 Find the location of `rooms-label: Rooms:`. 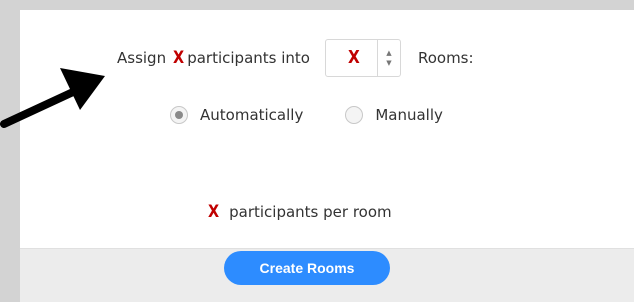

rooms-label: Rooms: is located at coordinates (445, 58).